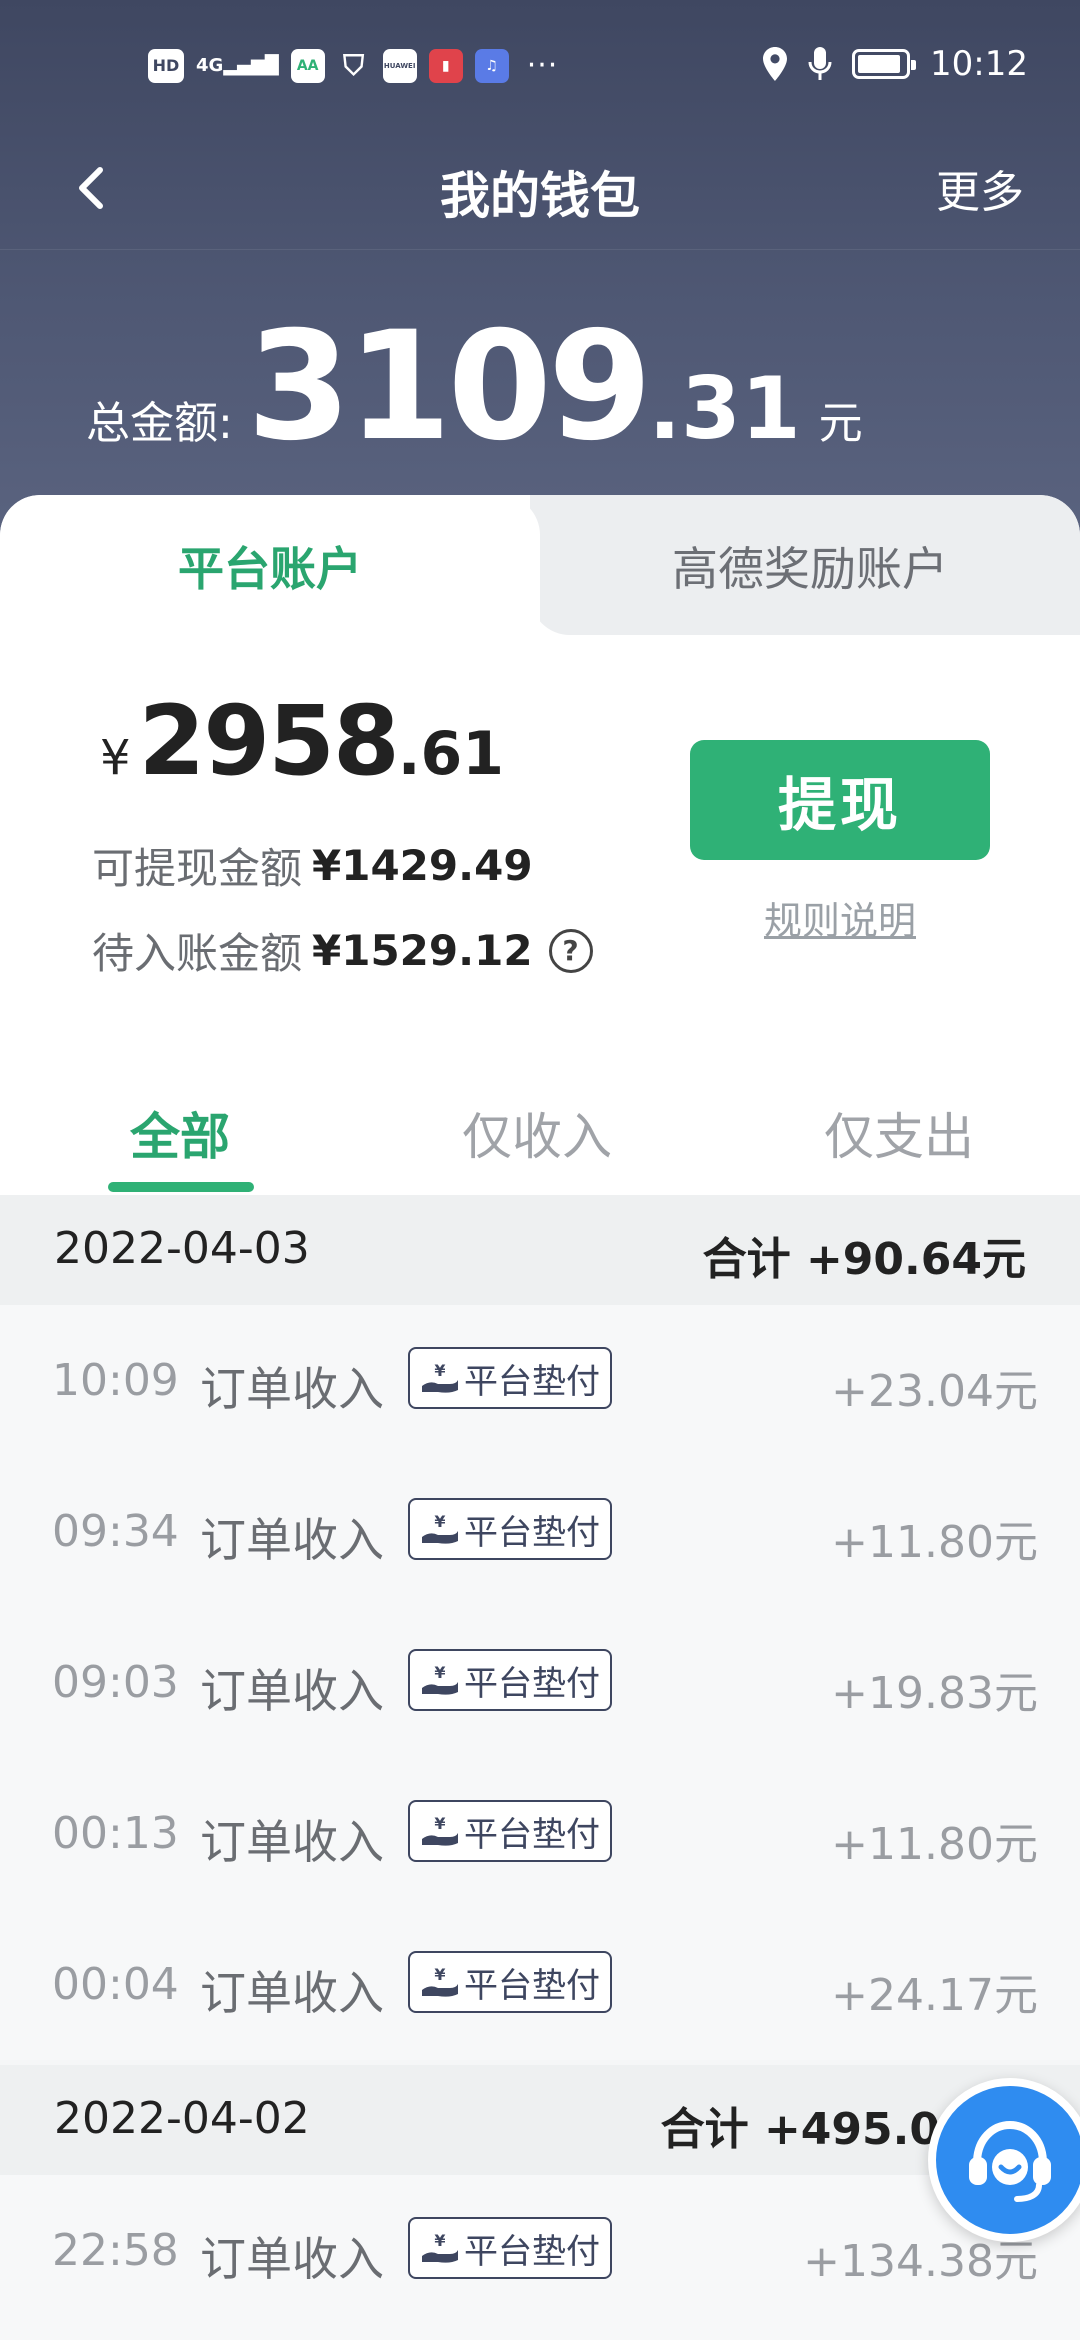 The width and height of the screenshot is (1080, 2340). What do you see at coordinates (210, 65) in the screenshot?
I see `network-label: 4G` at bounding box center [210, 65].